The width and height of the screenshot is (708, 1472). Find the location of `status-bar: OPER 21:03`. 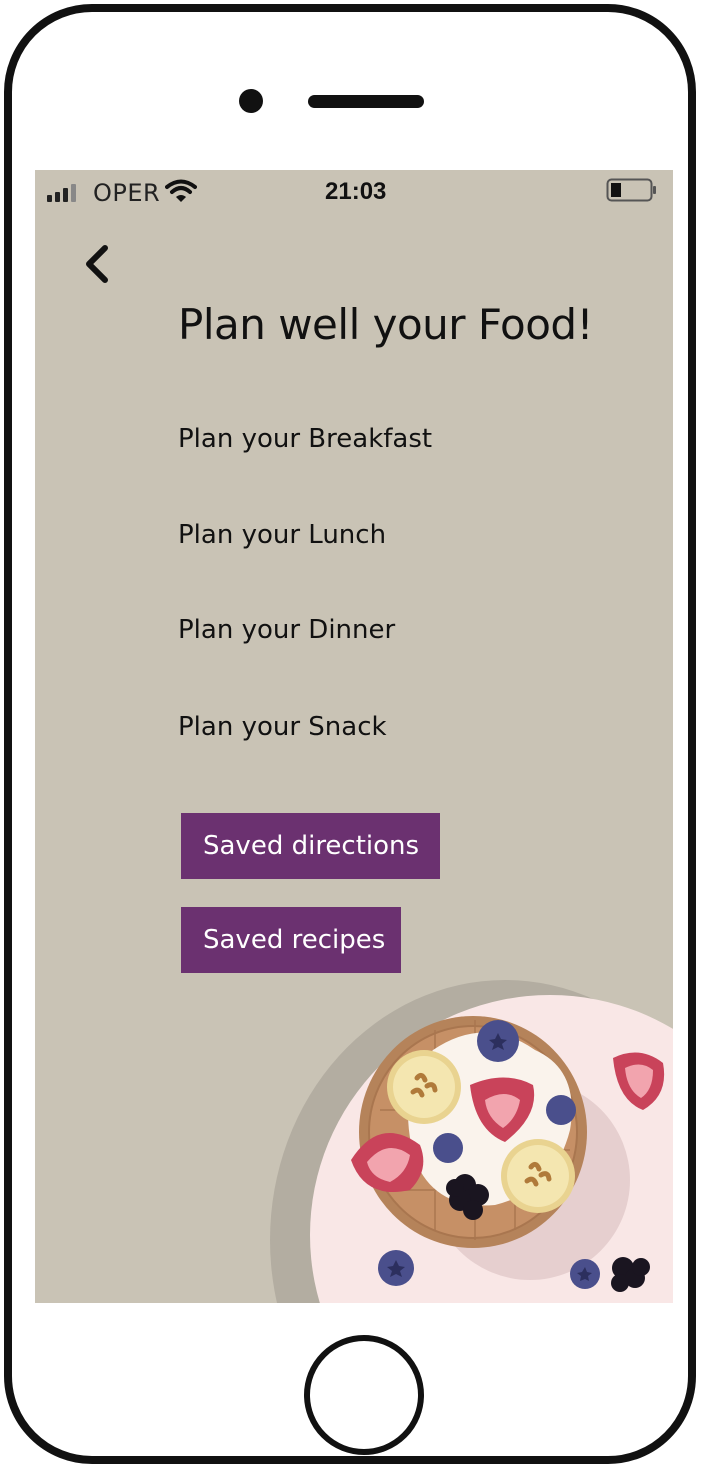

status-bar: OPER 21:03 is located at coordinates (354, 193).